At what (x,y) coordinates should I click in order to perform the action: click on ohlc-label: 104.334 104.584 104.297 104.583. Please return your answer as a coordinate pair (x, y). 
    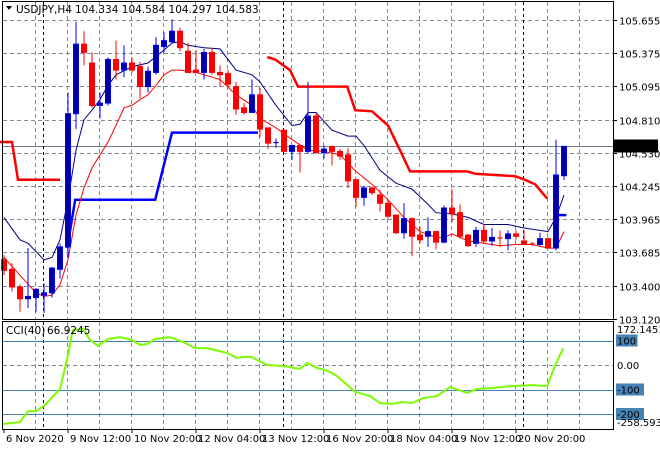
    Looking at the image, I should click on (167, 10).